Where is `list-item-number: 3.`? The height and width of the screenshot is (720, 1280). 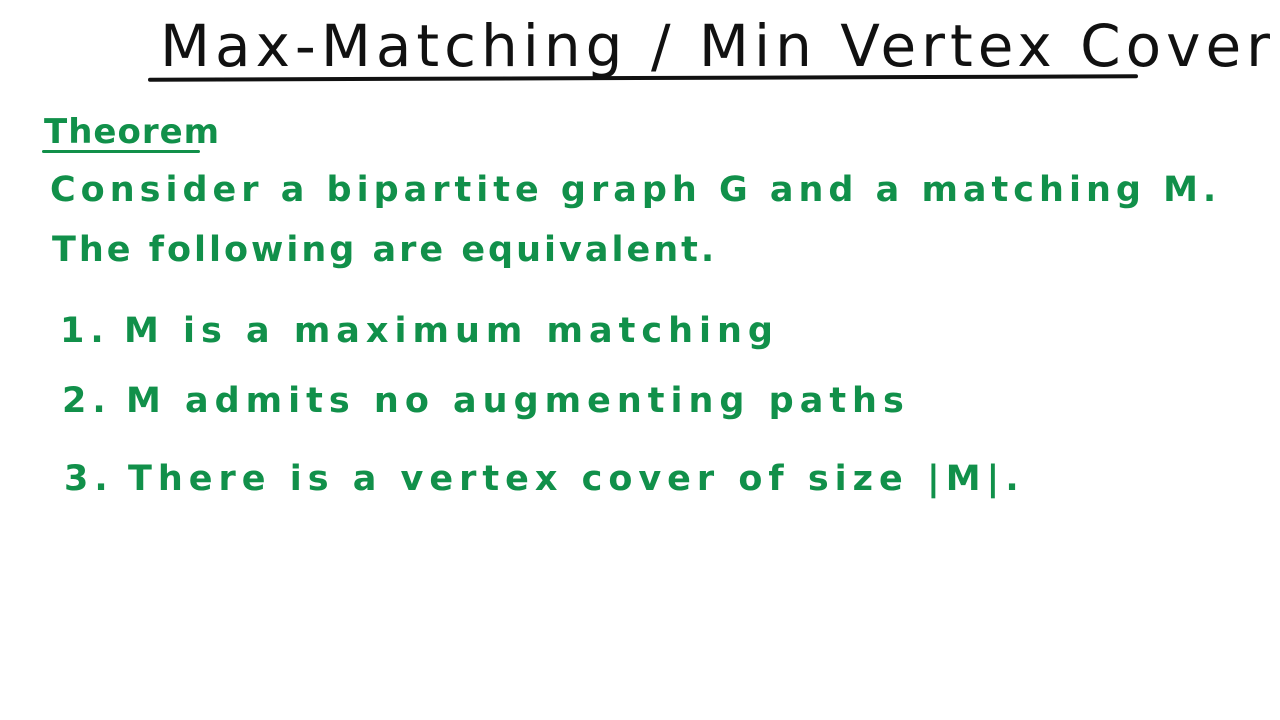 list-item-number: 3. is located at coordinates (89, 479).